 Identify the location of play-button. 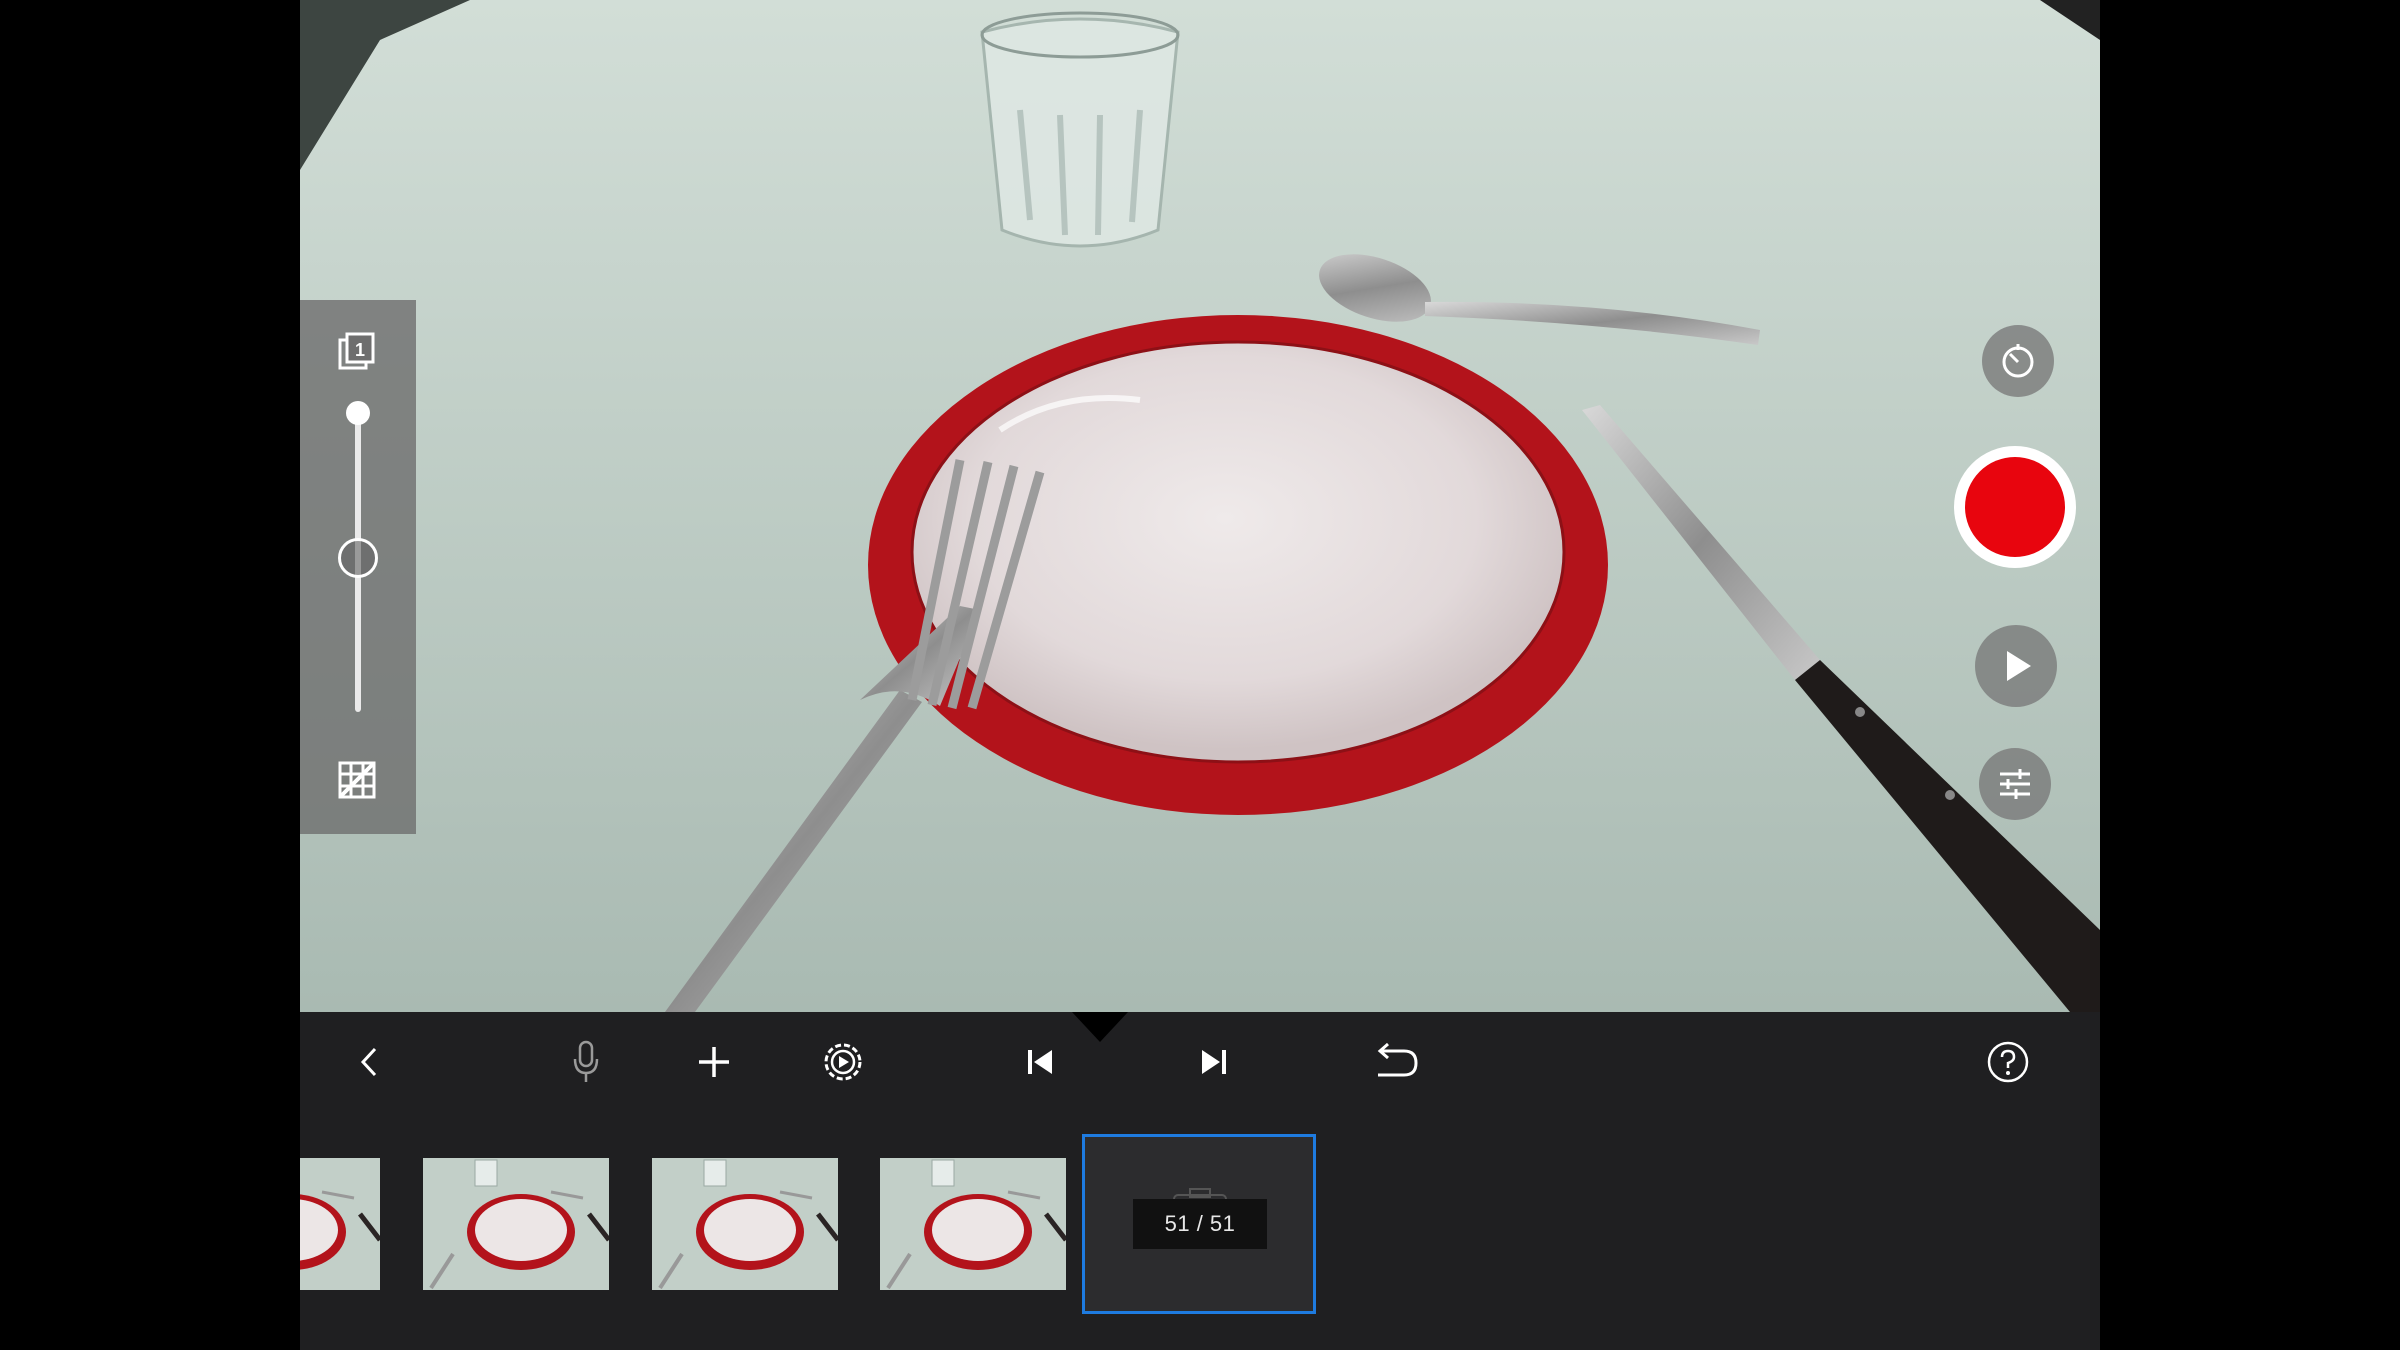
(2016, 666).